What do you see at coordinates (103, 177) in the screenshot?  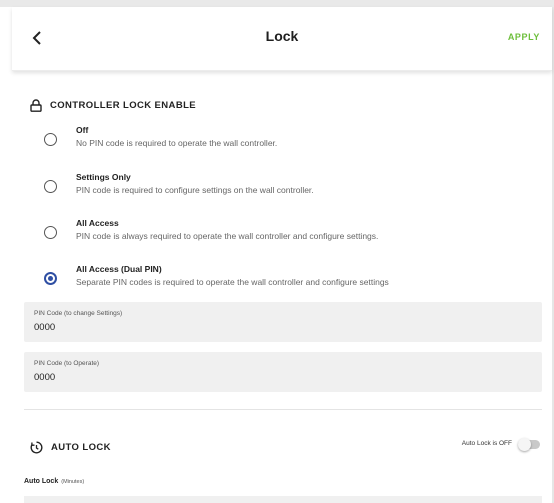 I see `option-title: Settings Only` at bounding box center [103, 177].